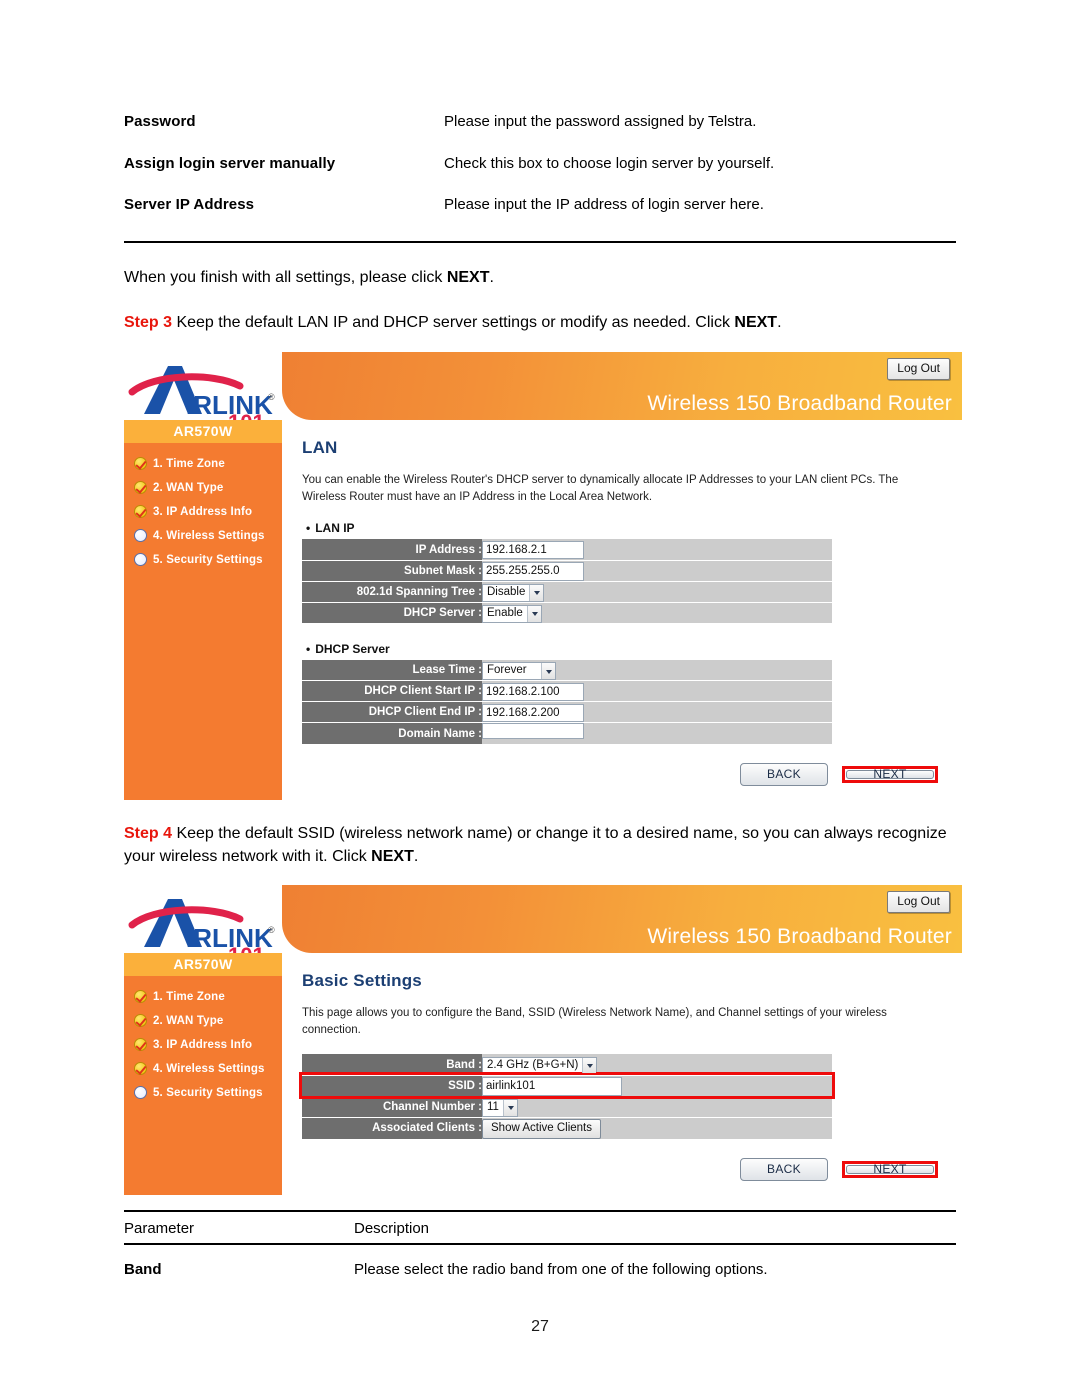 This screenshot has width=1080, height=1397. I want to click on form-row: DHCP Client Start IP : 192.168.2.100, so click(567, 691).